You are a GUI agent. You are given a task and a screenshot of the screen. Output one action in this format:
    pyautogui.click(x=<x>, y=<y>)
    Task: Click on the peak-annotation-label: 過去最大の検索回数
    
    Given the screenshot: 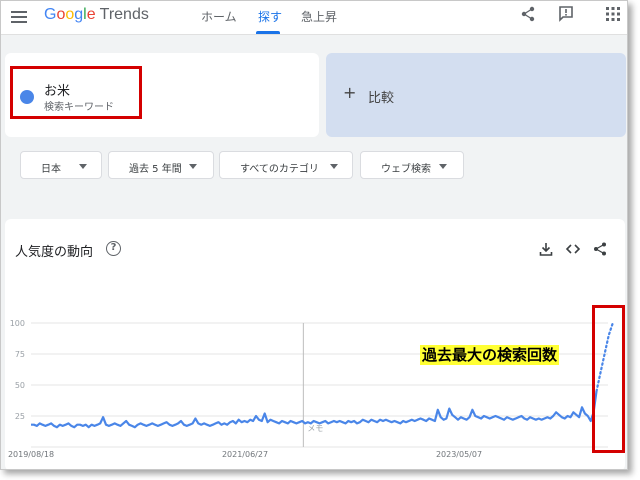 What is the action you would take?
    pyautogui.click(x=490, y=355)
    